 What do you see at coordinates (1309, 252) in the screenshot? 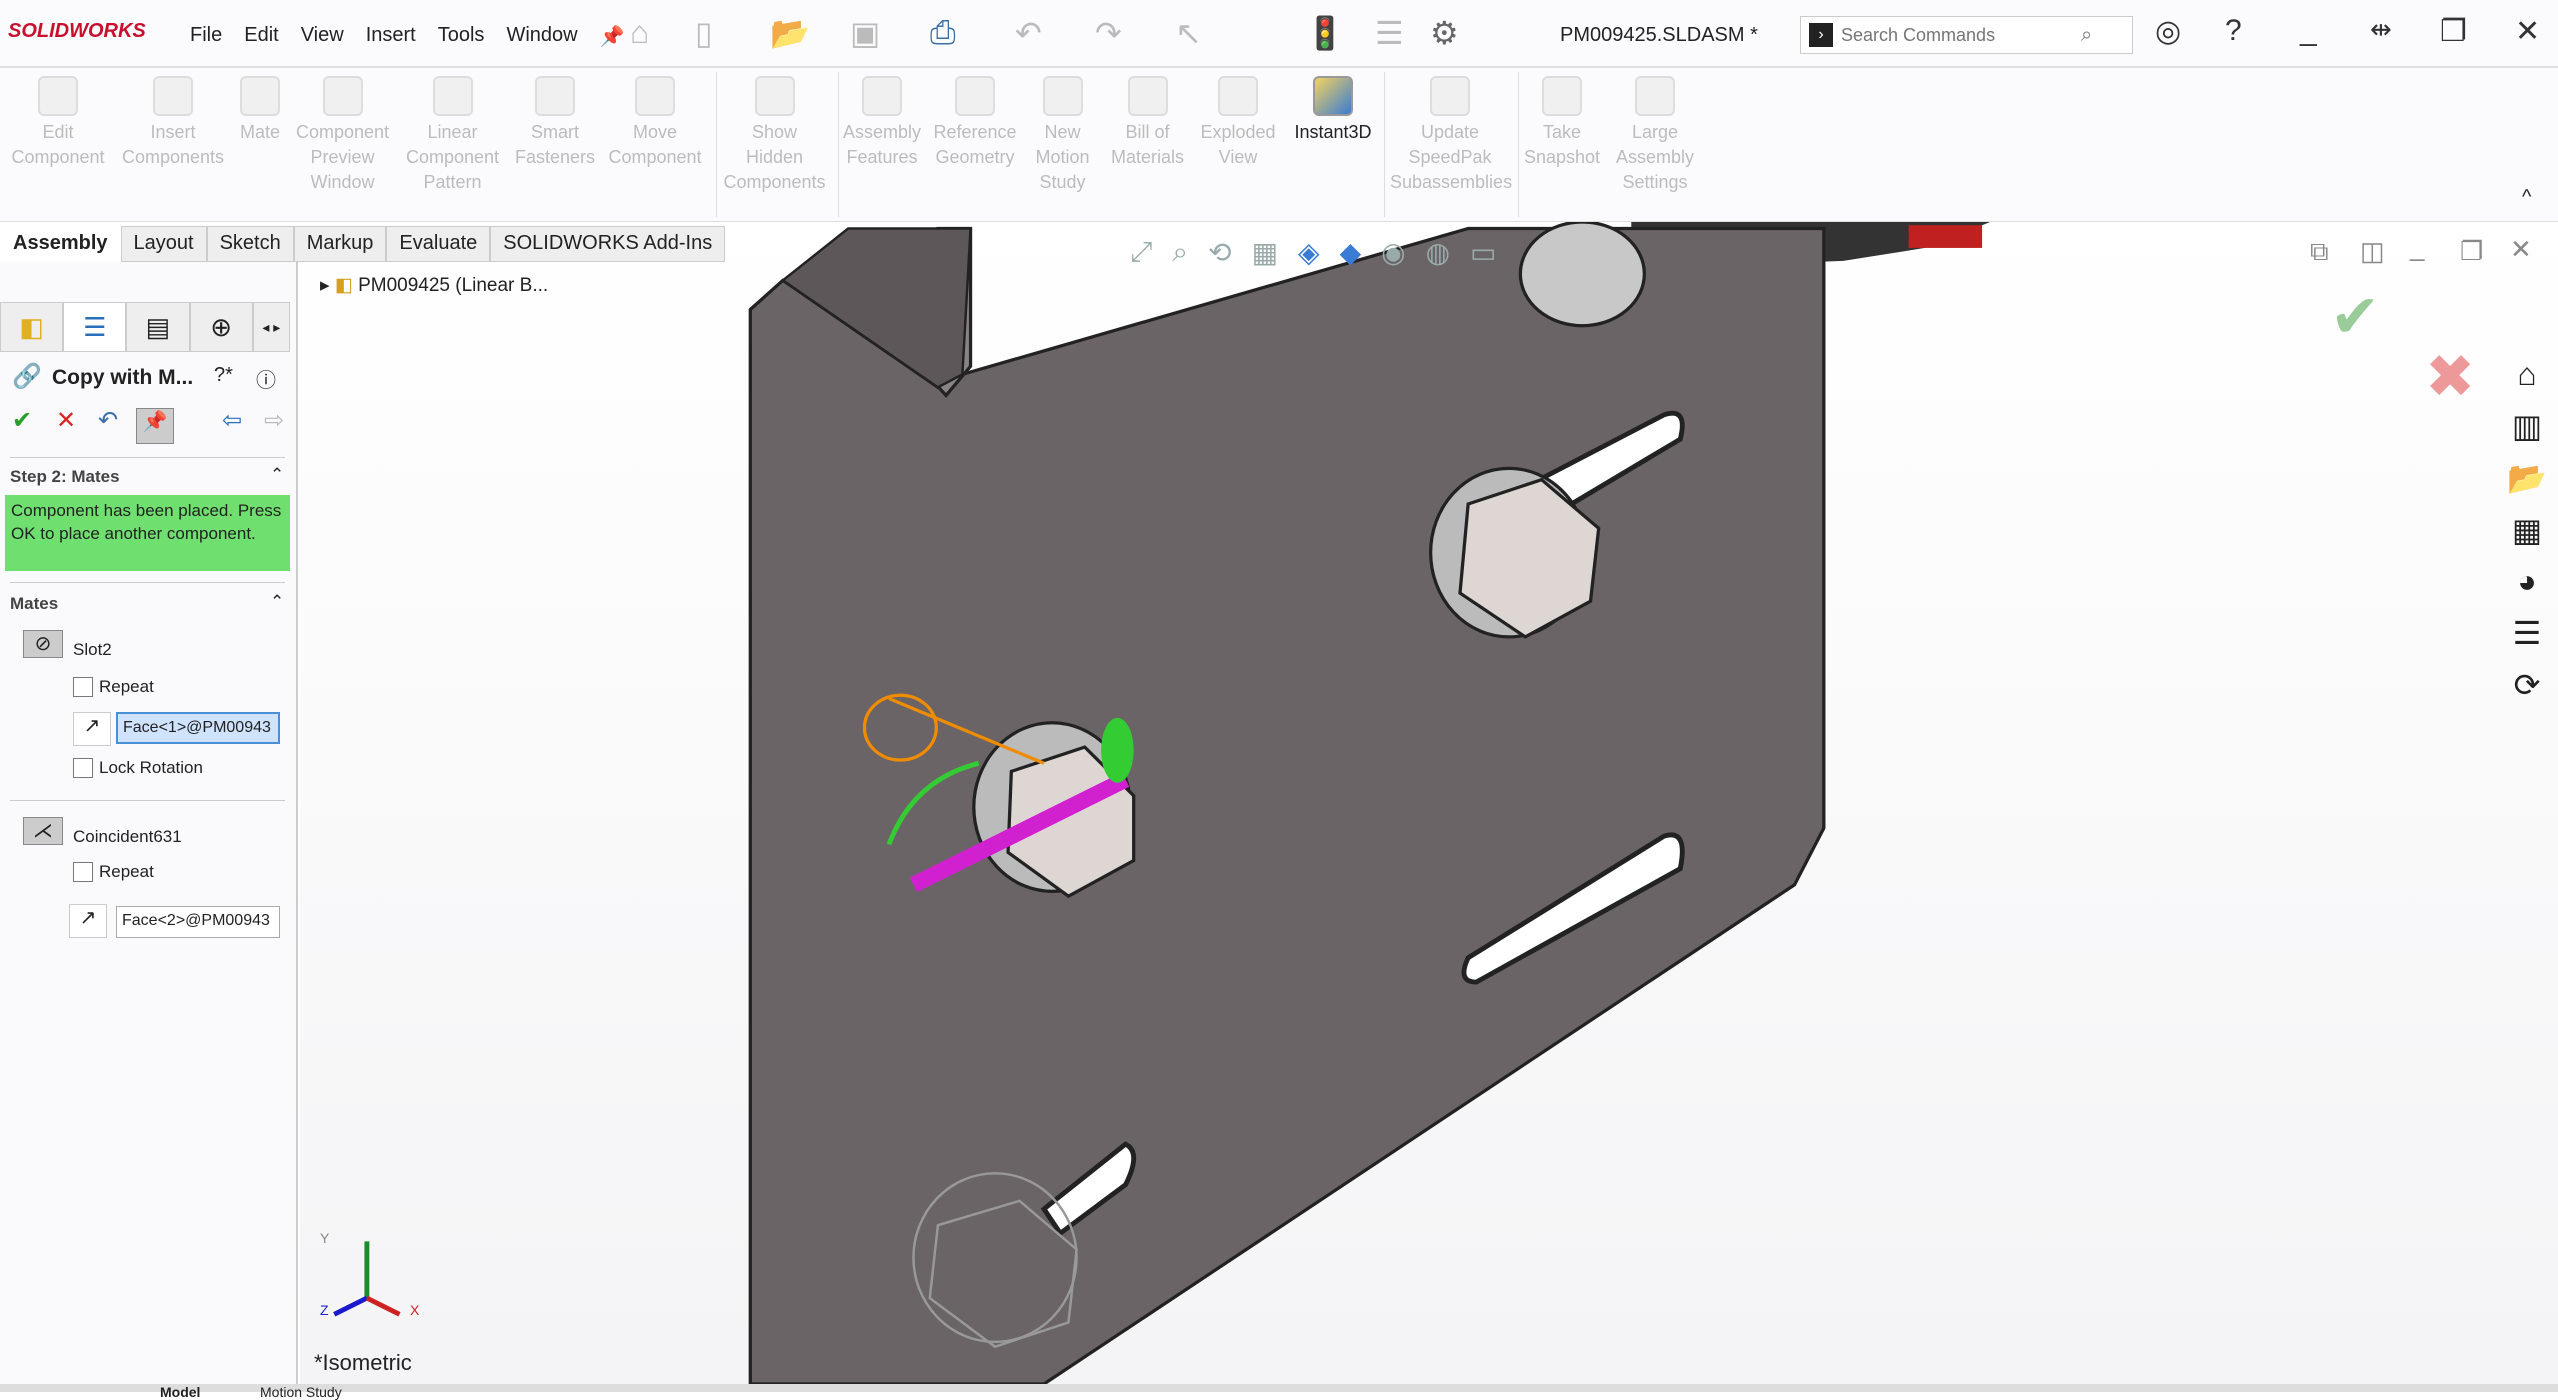
I see `view-orientation-icon: ◈` at bounding box center [1309, 252].